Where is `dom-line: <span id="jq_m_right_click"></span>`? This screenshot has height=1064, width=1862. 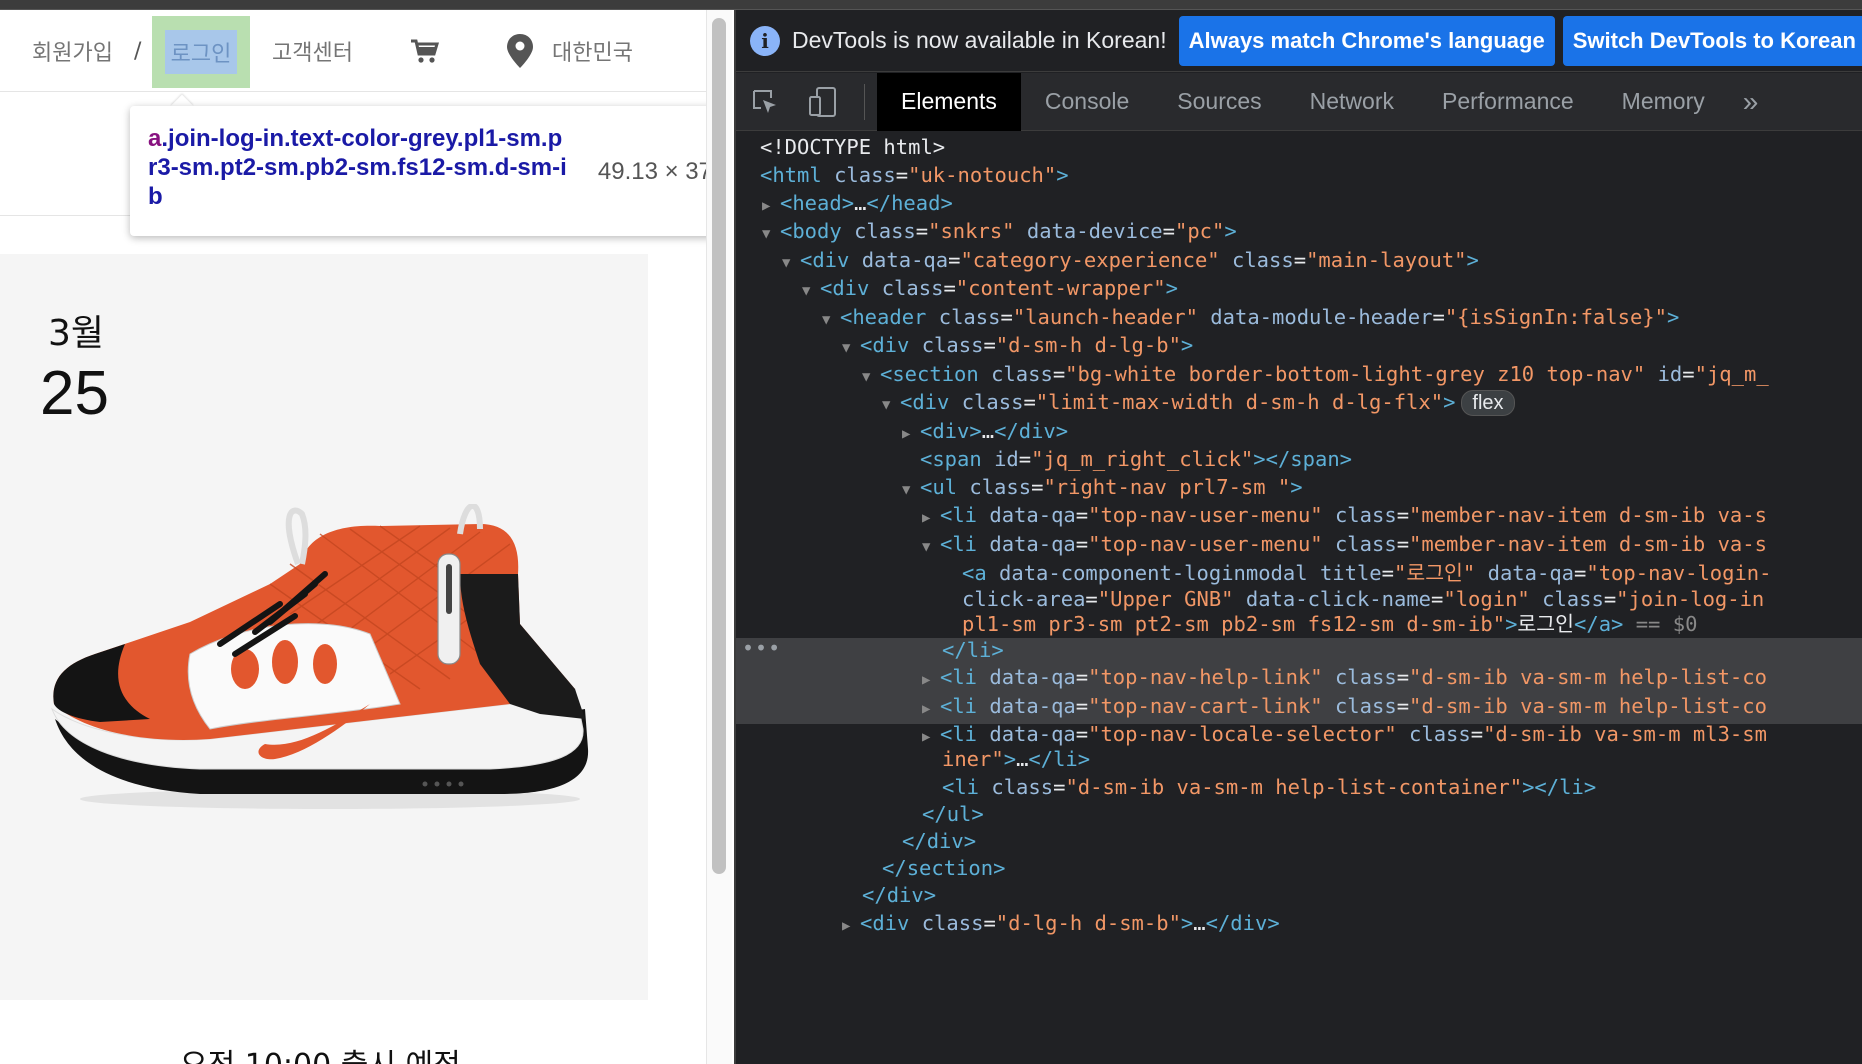
dom-line: <span id="jq_m_right_click"></span> is located at coordinates (1136, 459).